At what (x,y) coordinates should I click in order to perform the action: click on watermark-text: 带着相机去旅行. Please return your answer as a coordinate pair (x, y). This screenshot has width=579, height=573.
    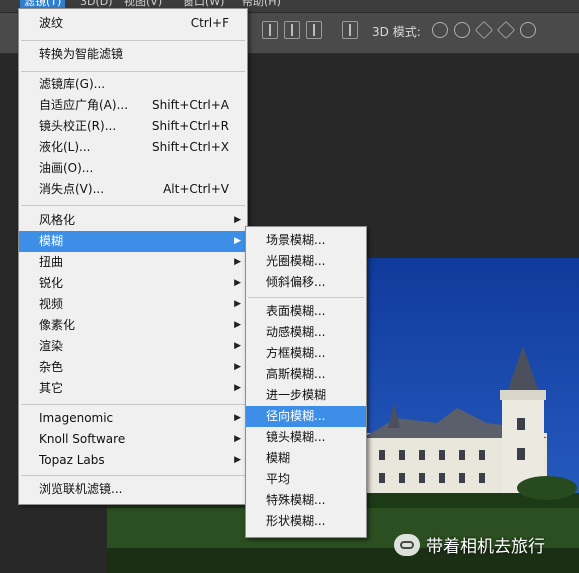
    Looking at the image, I should click on (485, 547).